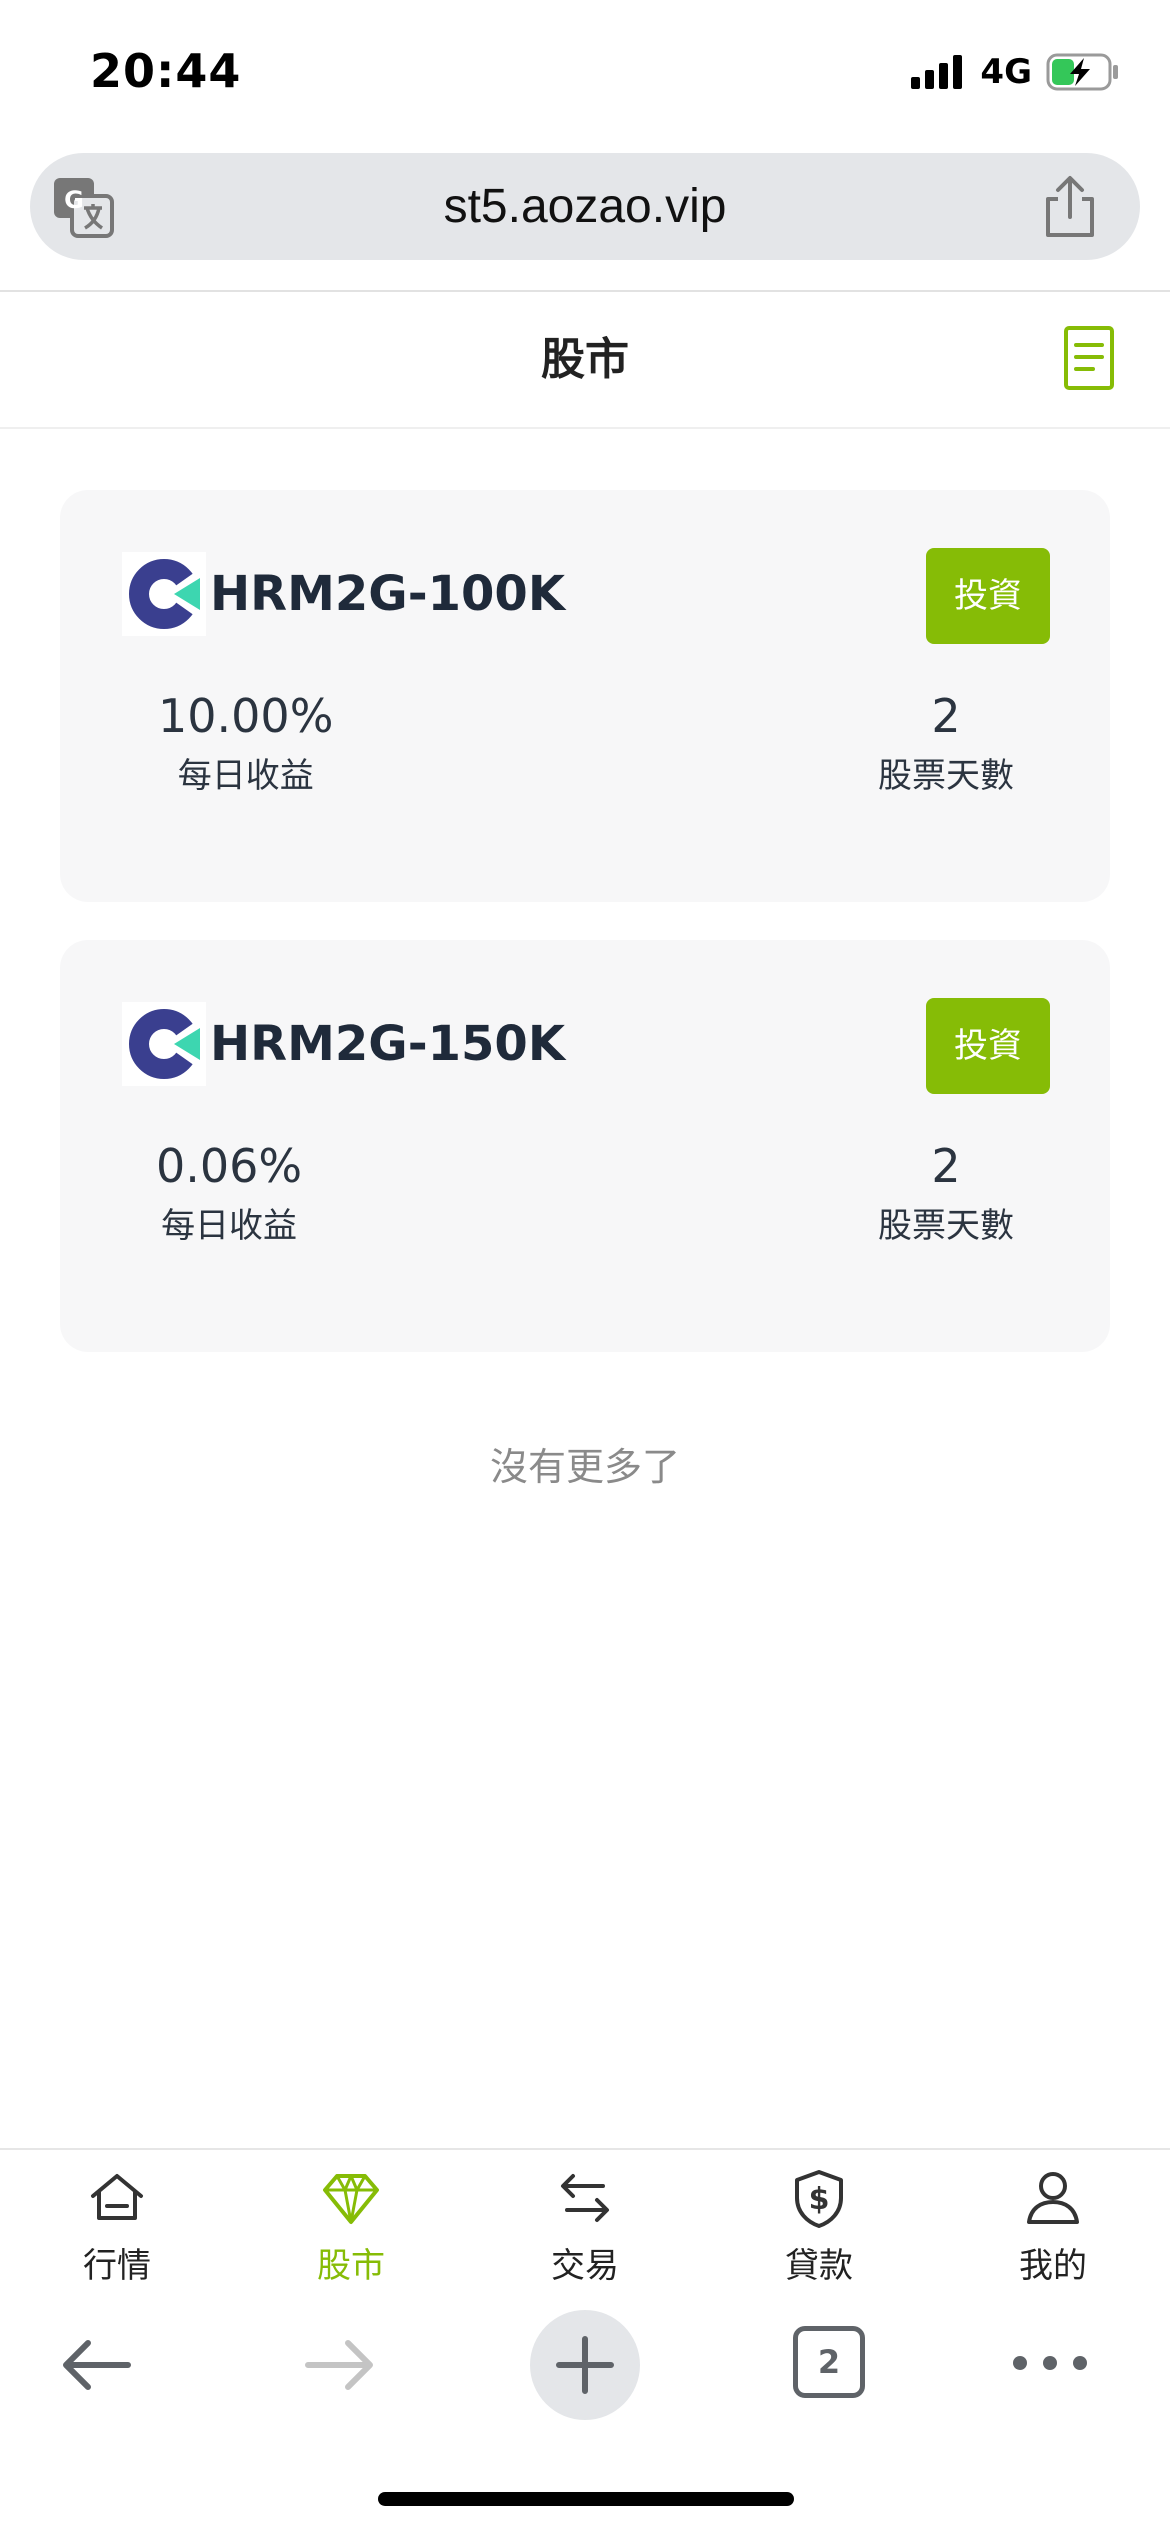  What do you see at coordinates (584, 1467) in the screenshot?
I see `list-end-text: 沒有更多了` at bounding box center [584, 1467].